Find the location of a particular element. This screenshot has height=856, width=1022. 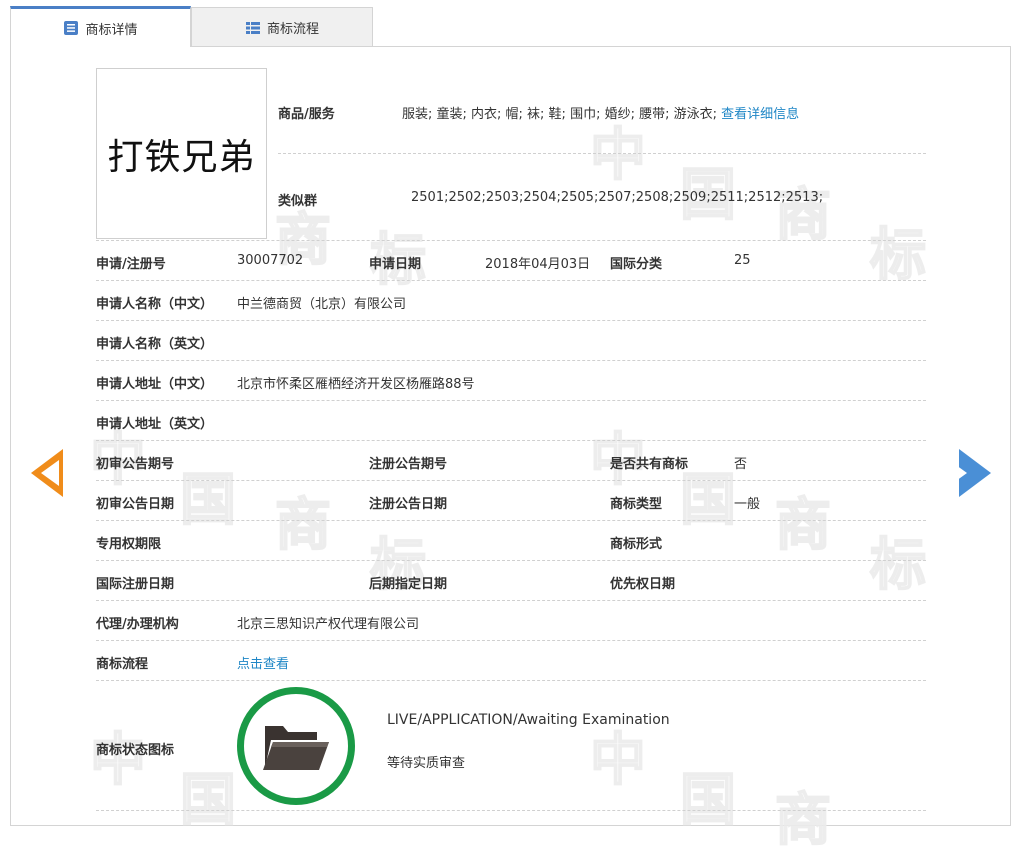

app-date-value: 2018年04月03日 is located at coordinates (538, 264).